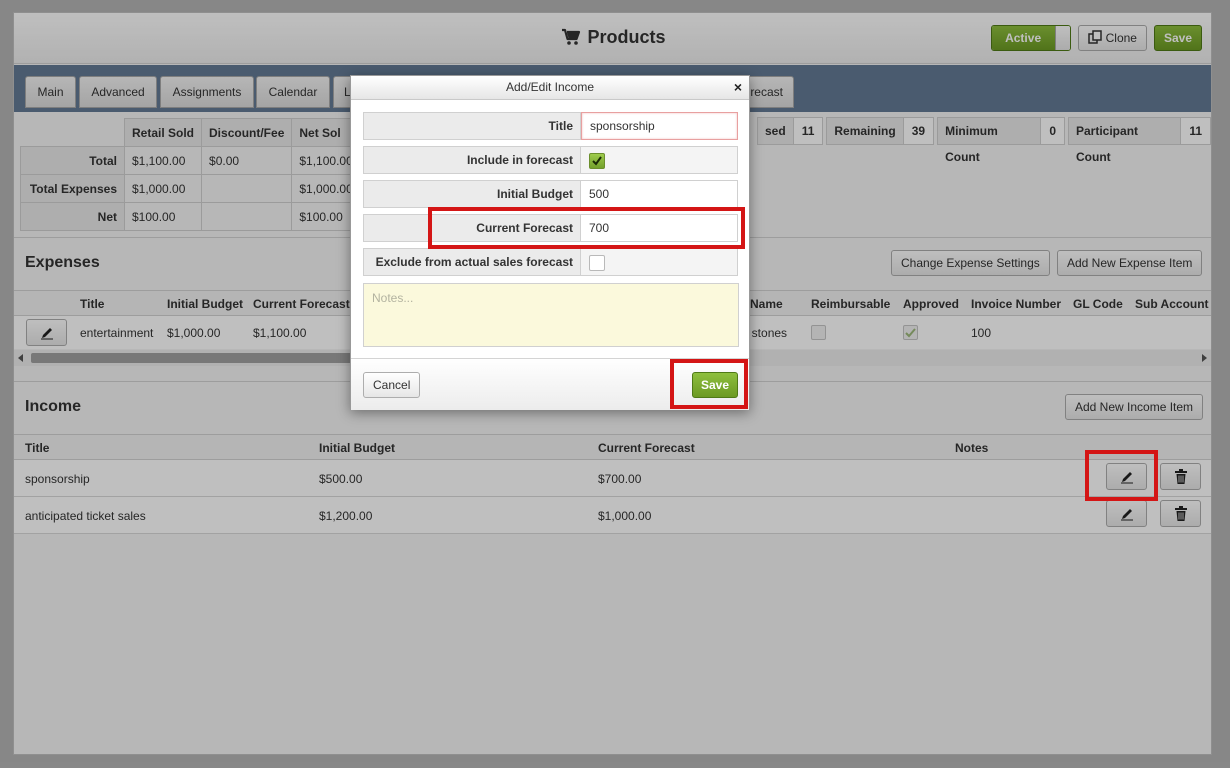 This screenshot has width=1230, height=768. What do you see at coordinates (472, 160) in the screenshot?
I see `include-forecast-label: Include in forecast` at bounding box center [472, 160].